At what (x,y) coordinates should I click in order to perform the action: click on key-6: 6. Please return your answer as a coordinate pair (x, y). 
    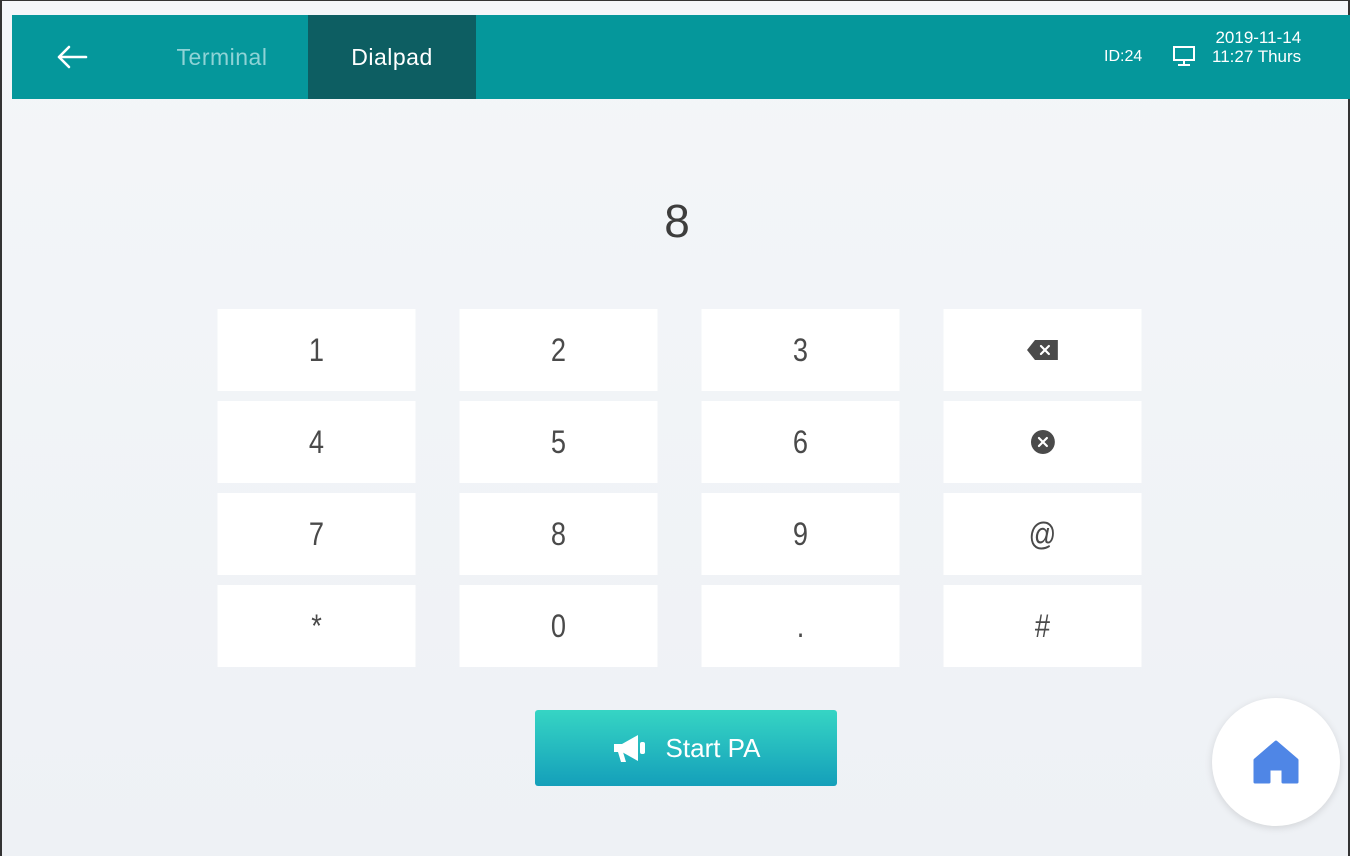
    Looking at the image, I should click on (800, 442).